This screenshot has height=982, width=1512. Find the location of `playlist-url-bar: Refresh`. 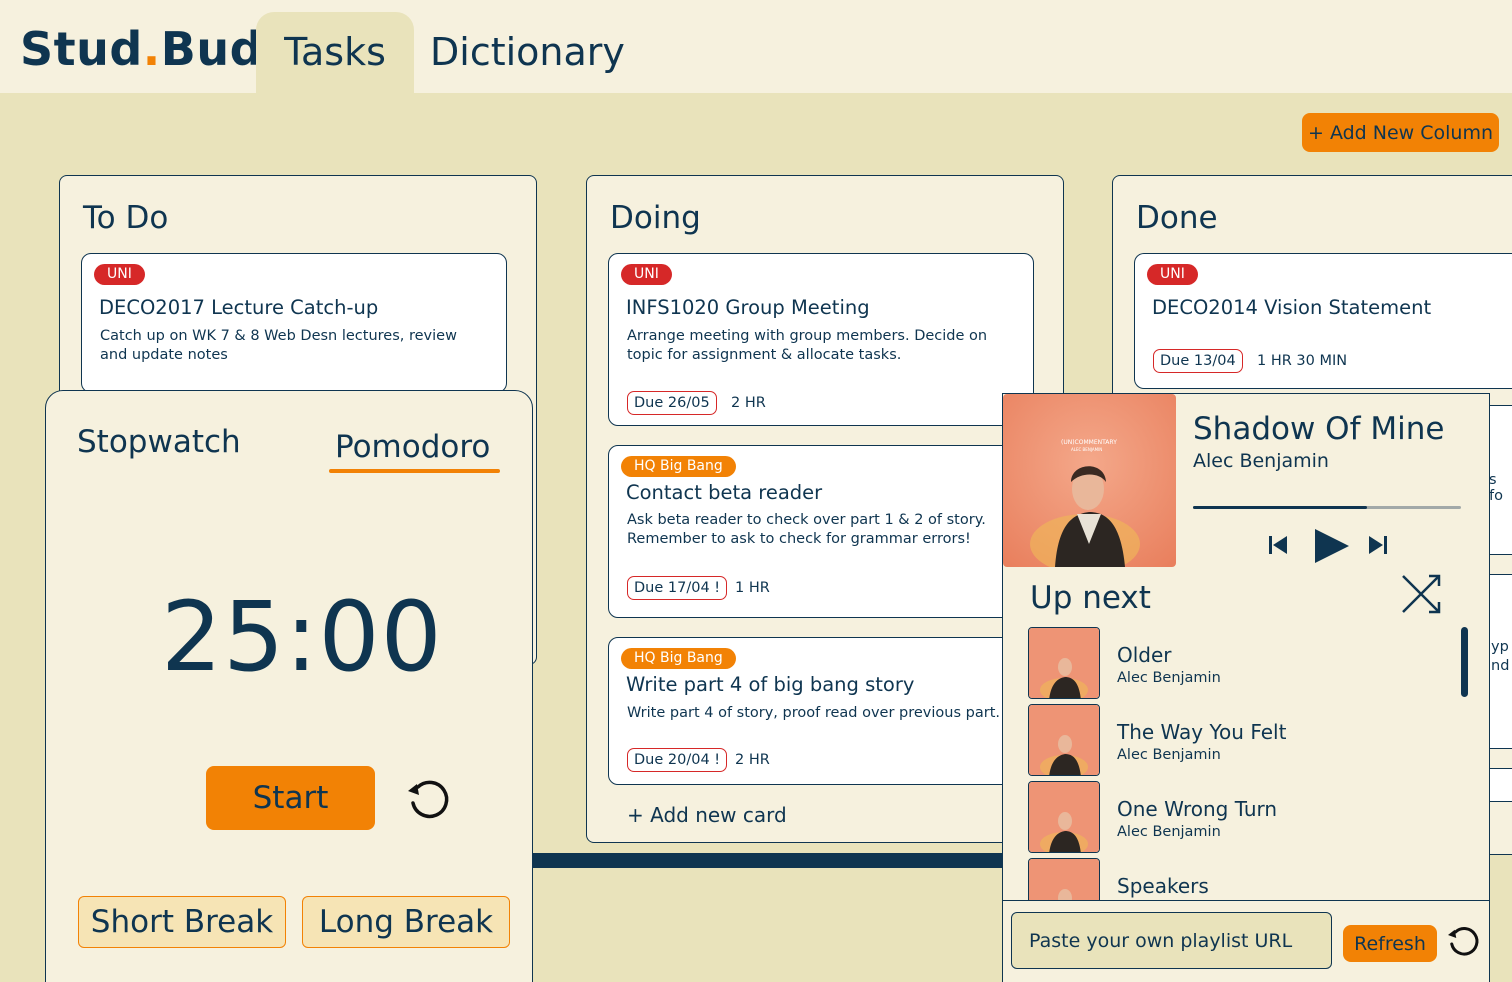

playlist-url-bar: Refresh is located at coordinates (1246, 941).